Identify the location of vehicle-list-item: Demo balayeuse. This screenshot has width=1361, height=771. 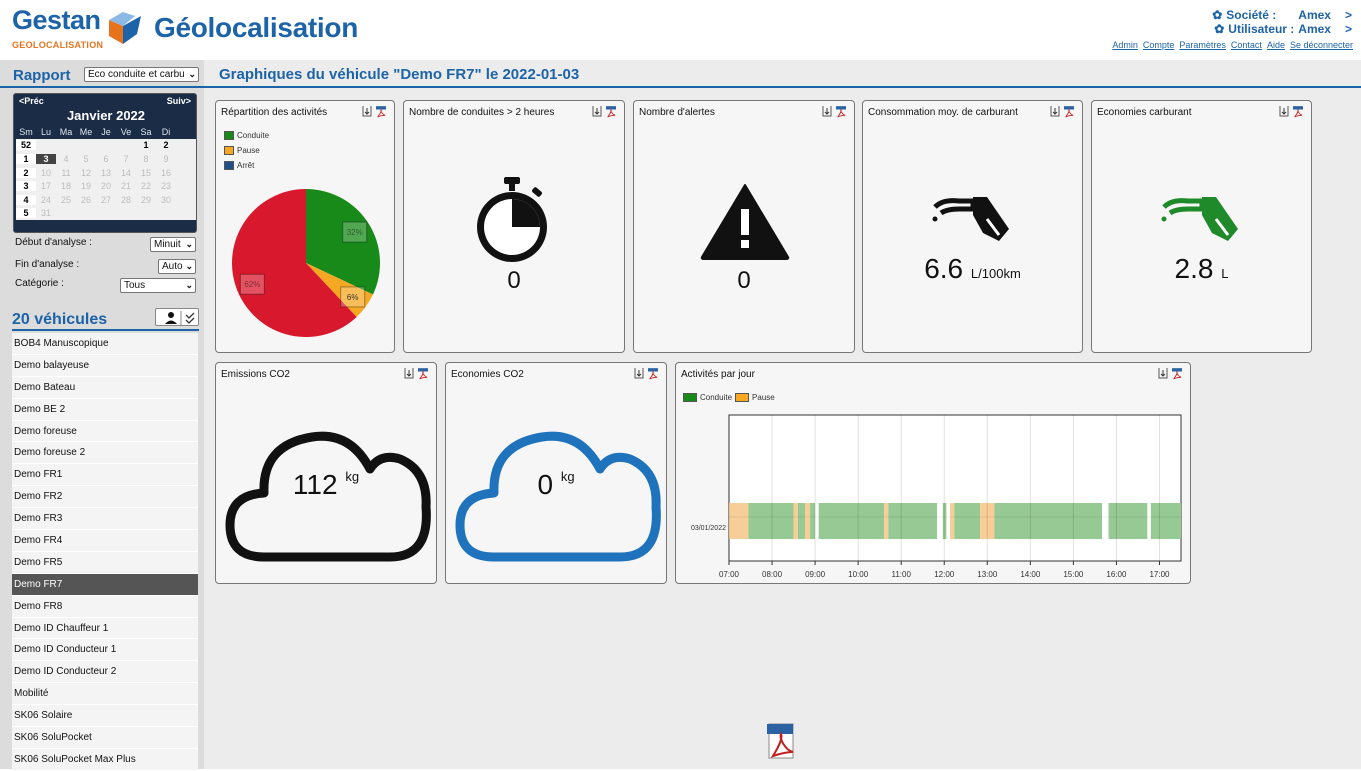
(105, 365).